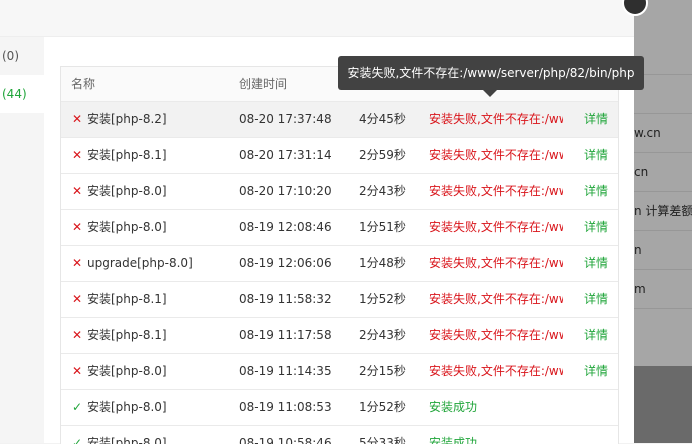 The width and height of the screenshot is (692, 444). Describe the element at coordinates (382, 119) in the screenshot. I see `task-duration: 4分45秒` at that location.